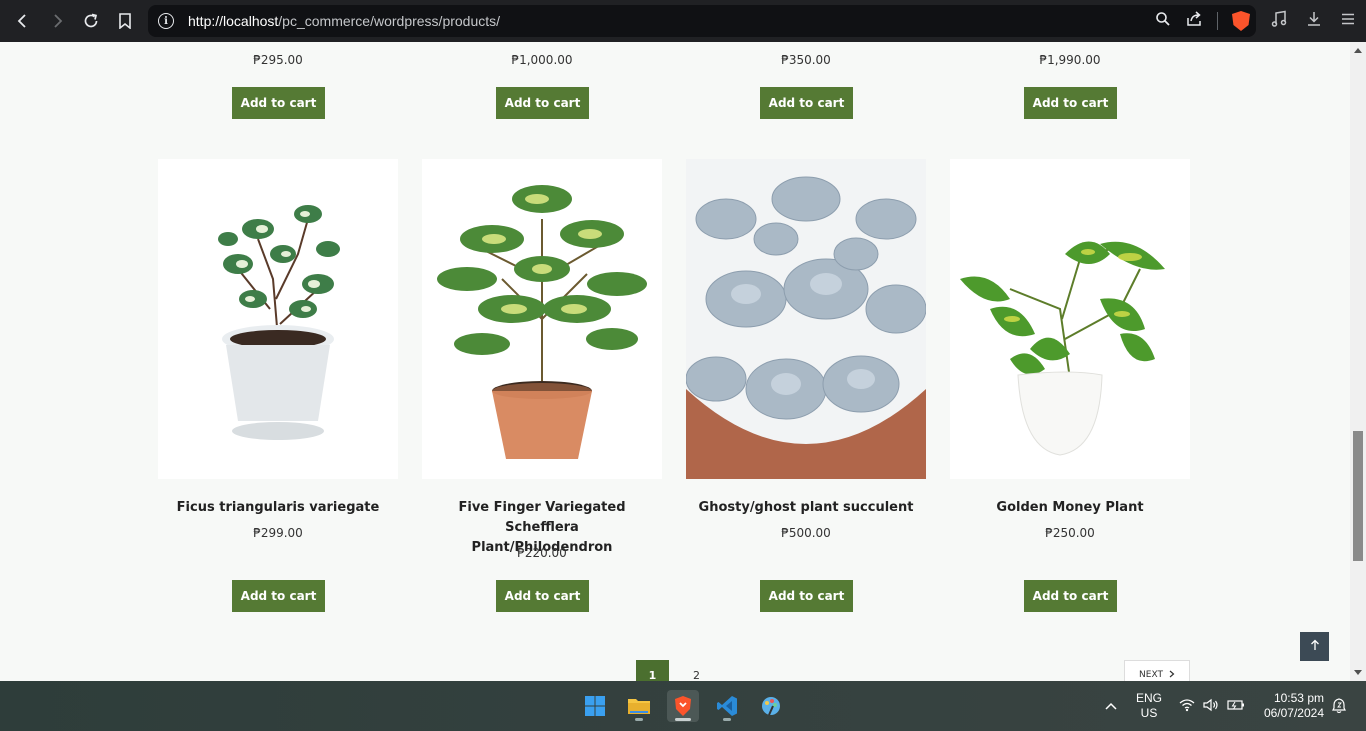 The image size is (1366, 731). I want to click on volume-icon, so click(1211, 706).